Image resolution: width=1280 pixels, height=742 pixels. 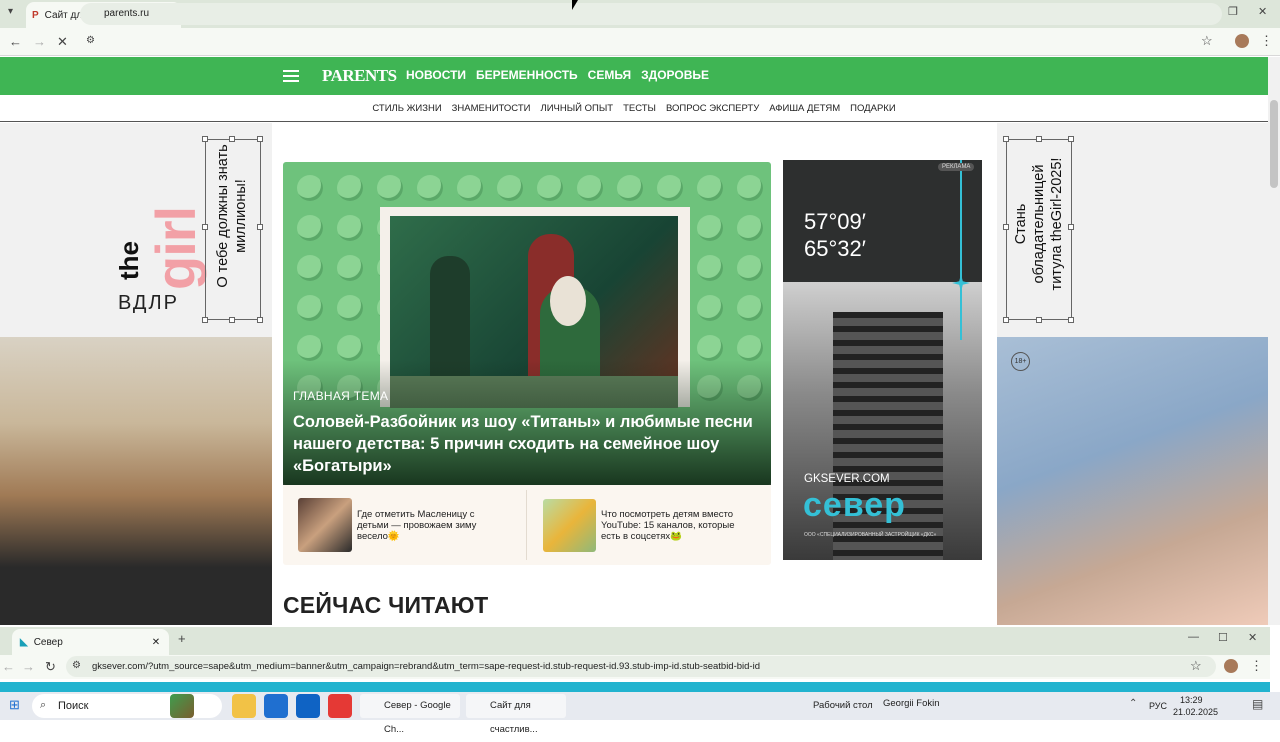 What do you see at coordinates (76, 665) in the screenshot?
I see `site-info2-icon: ⚙` at bounding box center [76, 665].